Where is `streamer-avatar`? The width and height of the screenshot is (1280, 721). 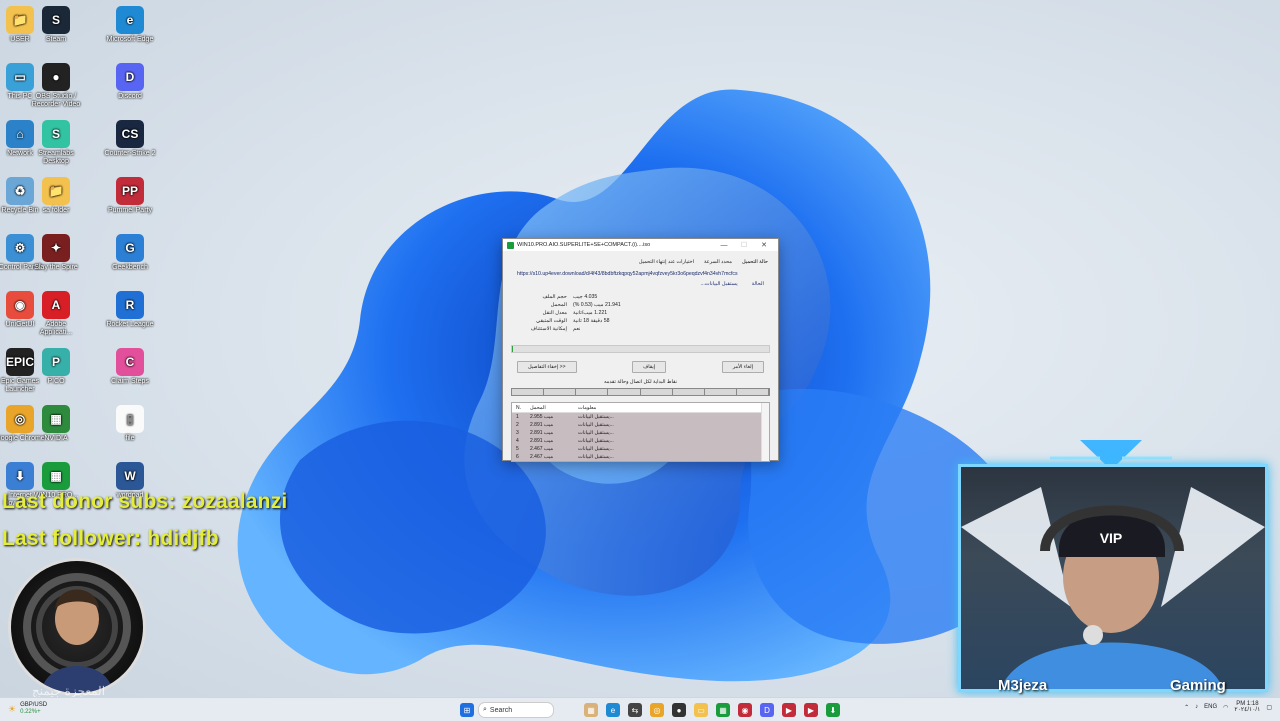
streamer-avatar is located at coordinates (77, 627).